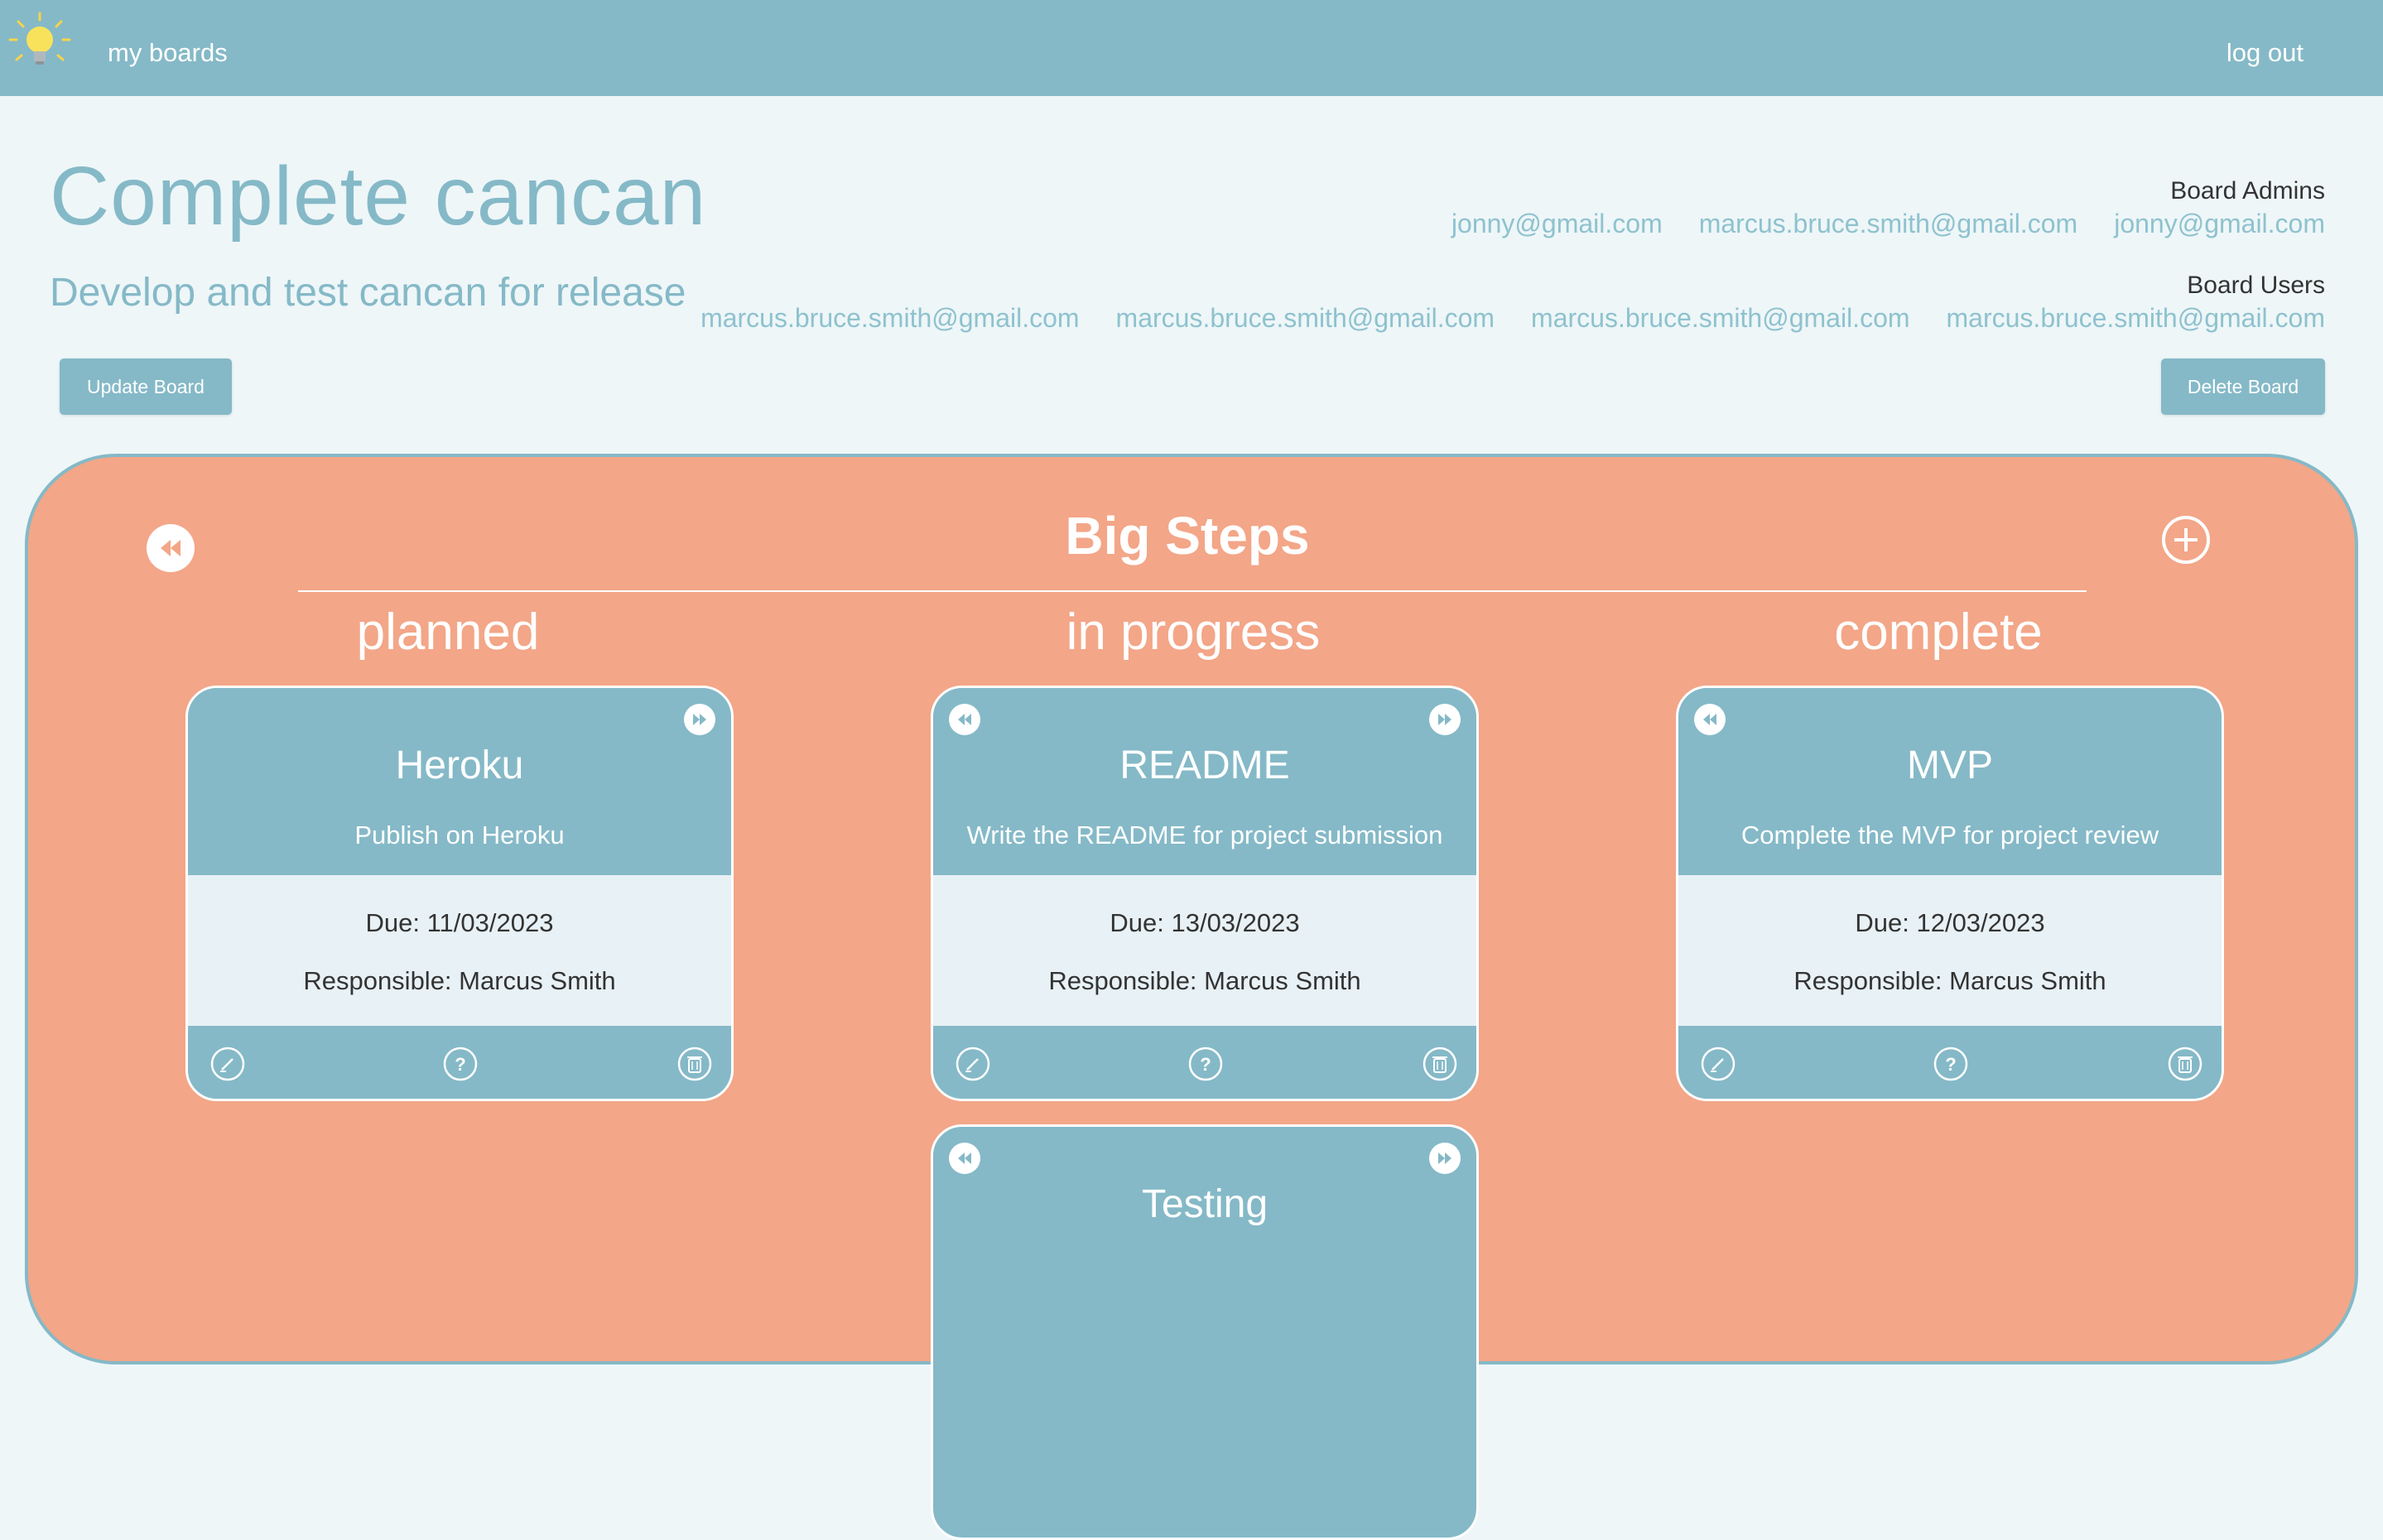 The width and height of the screenshot is (2383, 1540). Describe the element at coordinates (448, 632) in the screenshot. I see `column-heading-planned: planned` at that location.